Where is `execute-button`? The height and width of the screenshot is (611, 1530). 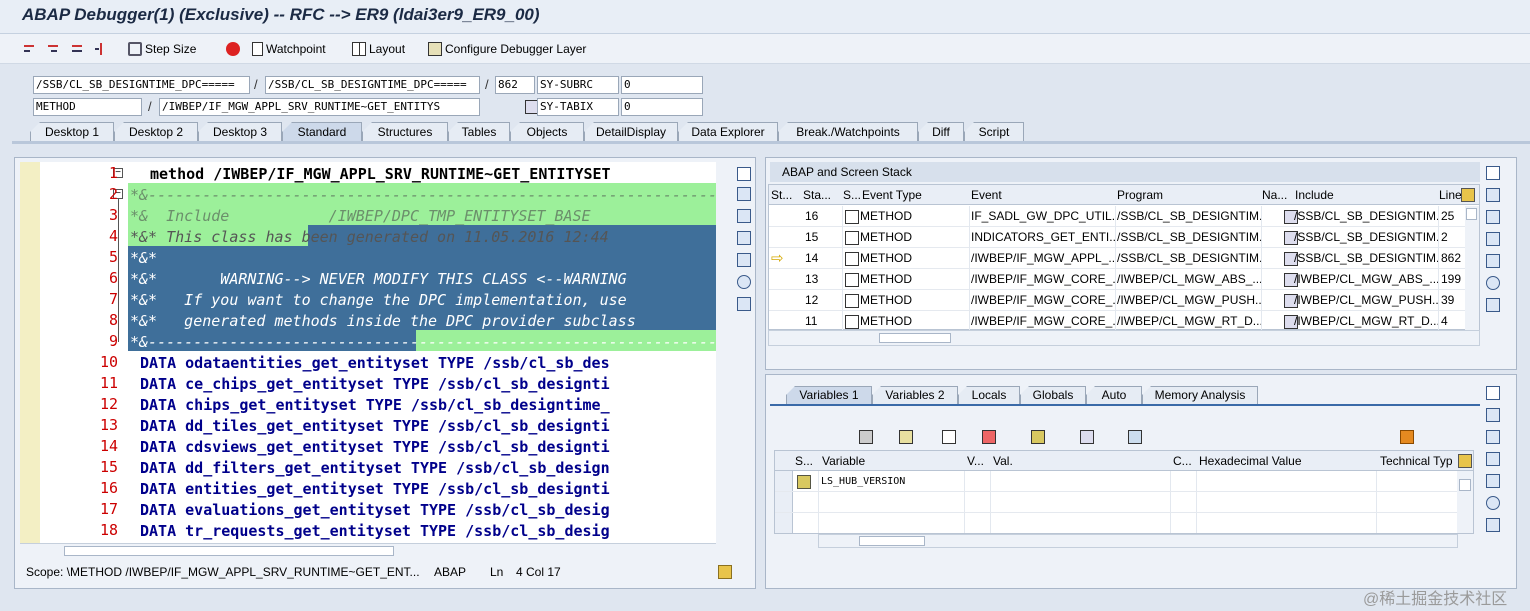 execute-button is located at coordinates (54, 49).